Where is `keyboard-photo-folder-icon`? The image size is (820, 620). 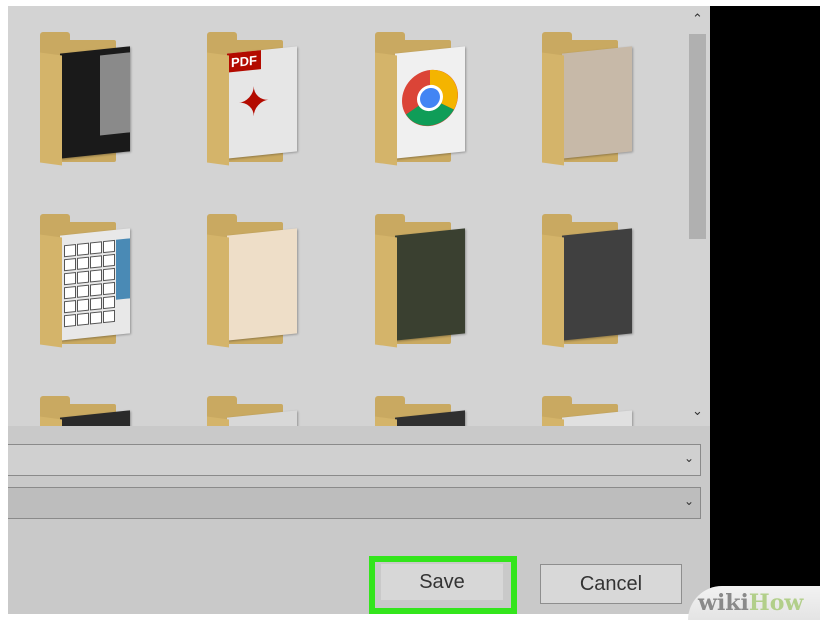 keyboard-photo-folder-icon is located at coordinates (93, 283).